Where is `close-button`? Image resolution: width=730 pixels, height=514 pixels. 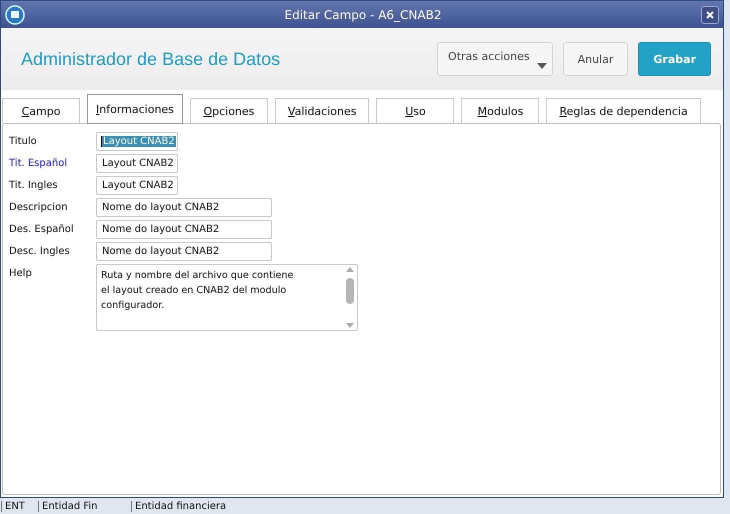 close-button is located at coordinates (710, 15).